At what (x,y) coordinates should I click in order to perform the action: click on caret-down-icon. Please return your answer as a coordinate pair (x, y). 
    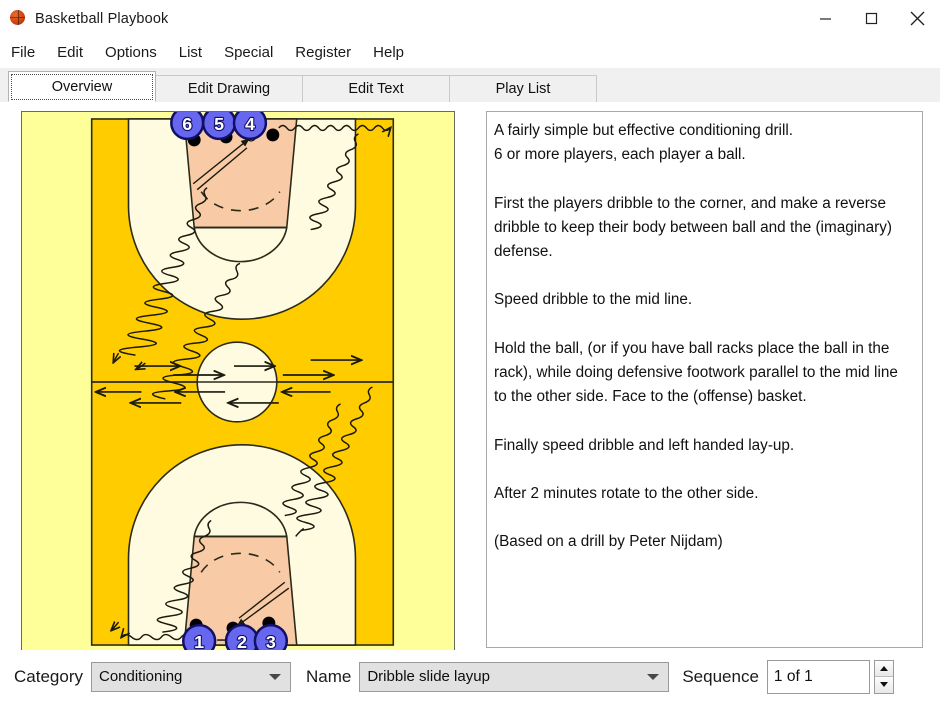
    Looking at the image, I should click on (883, 685).